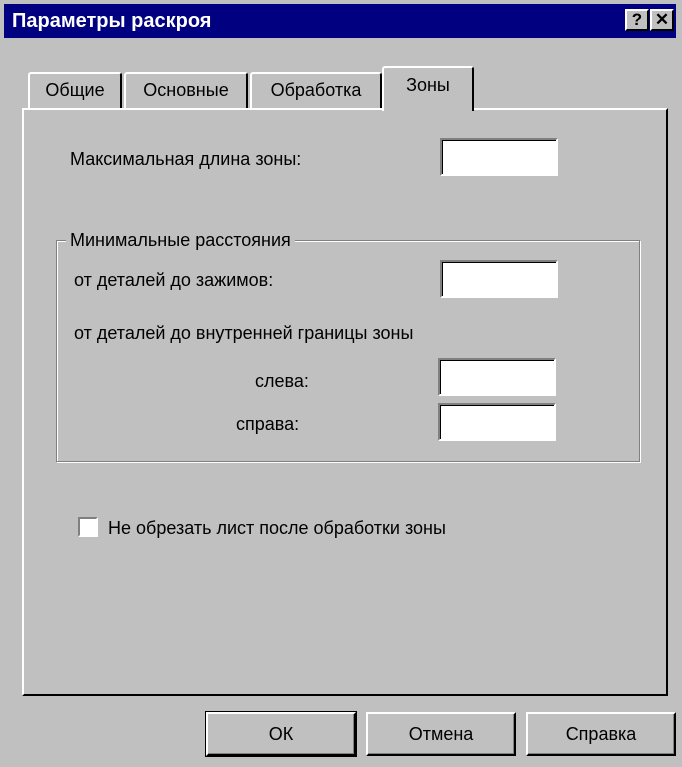  Describe the element at coordinates (428, 85) in the screenshot. I see `tab-zones-label: Зоны` at that location.